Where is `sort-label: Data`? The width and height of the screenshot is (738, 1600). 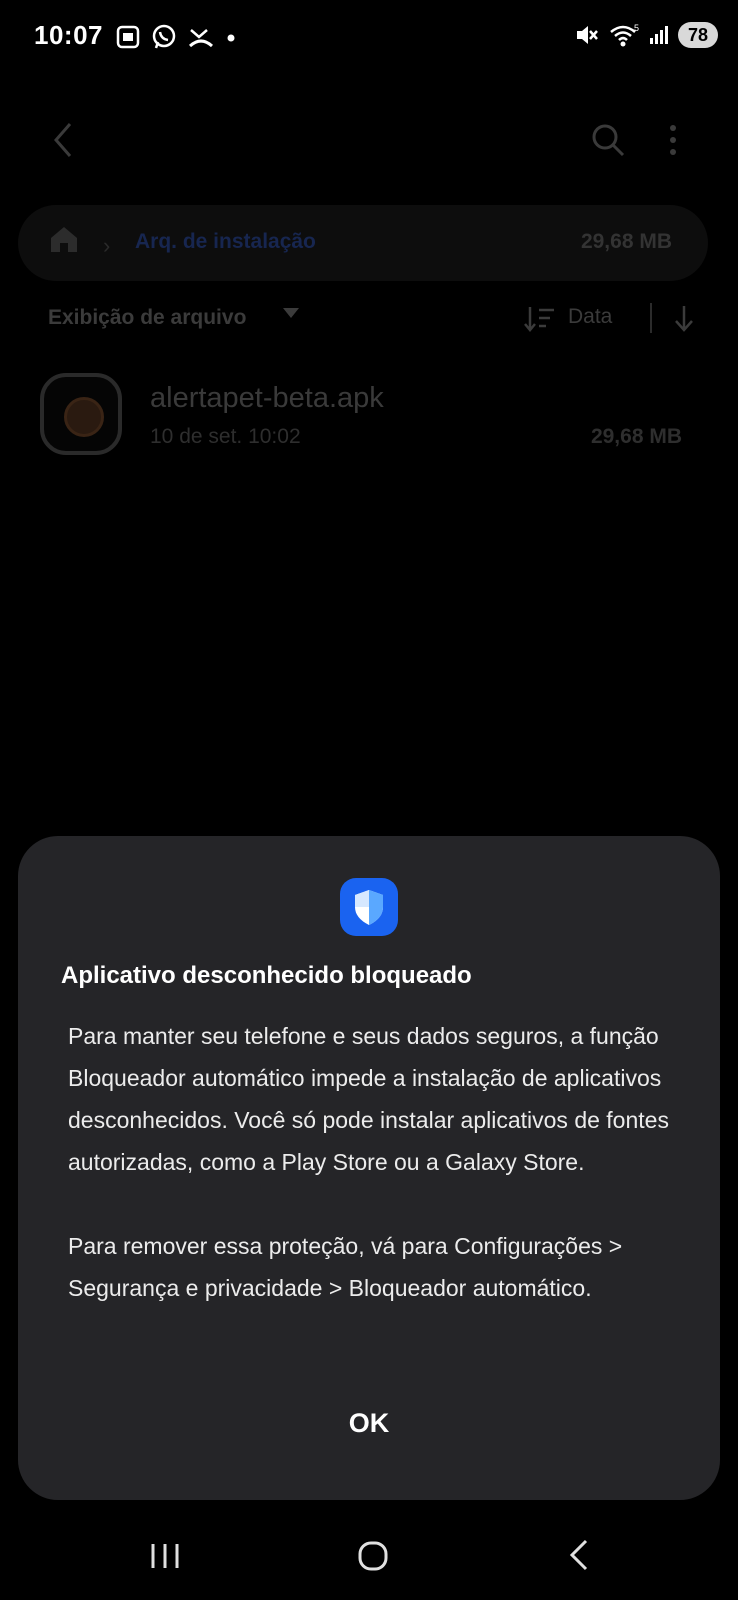 sort-label: Data is located at coordinates (590, 317).